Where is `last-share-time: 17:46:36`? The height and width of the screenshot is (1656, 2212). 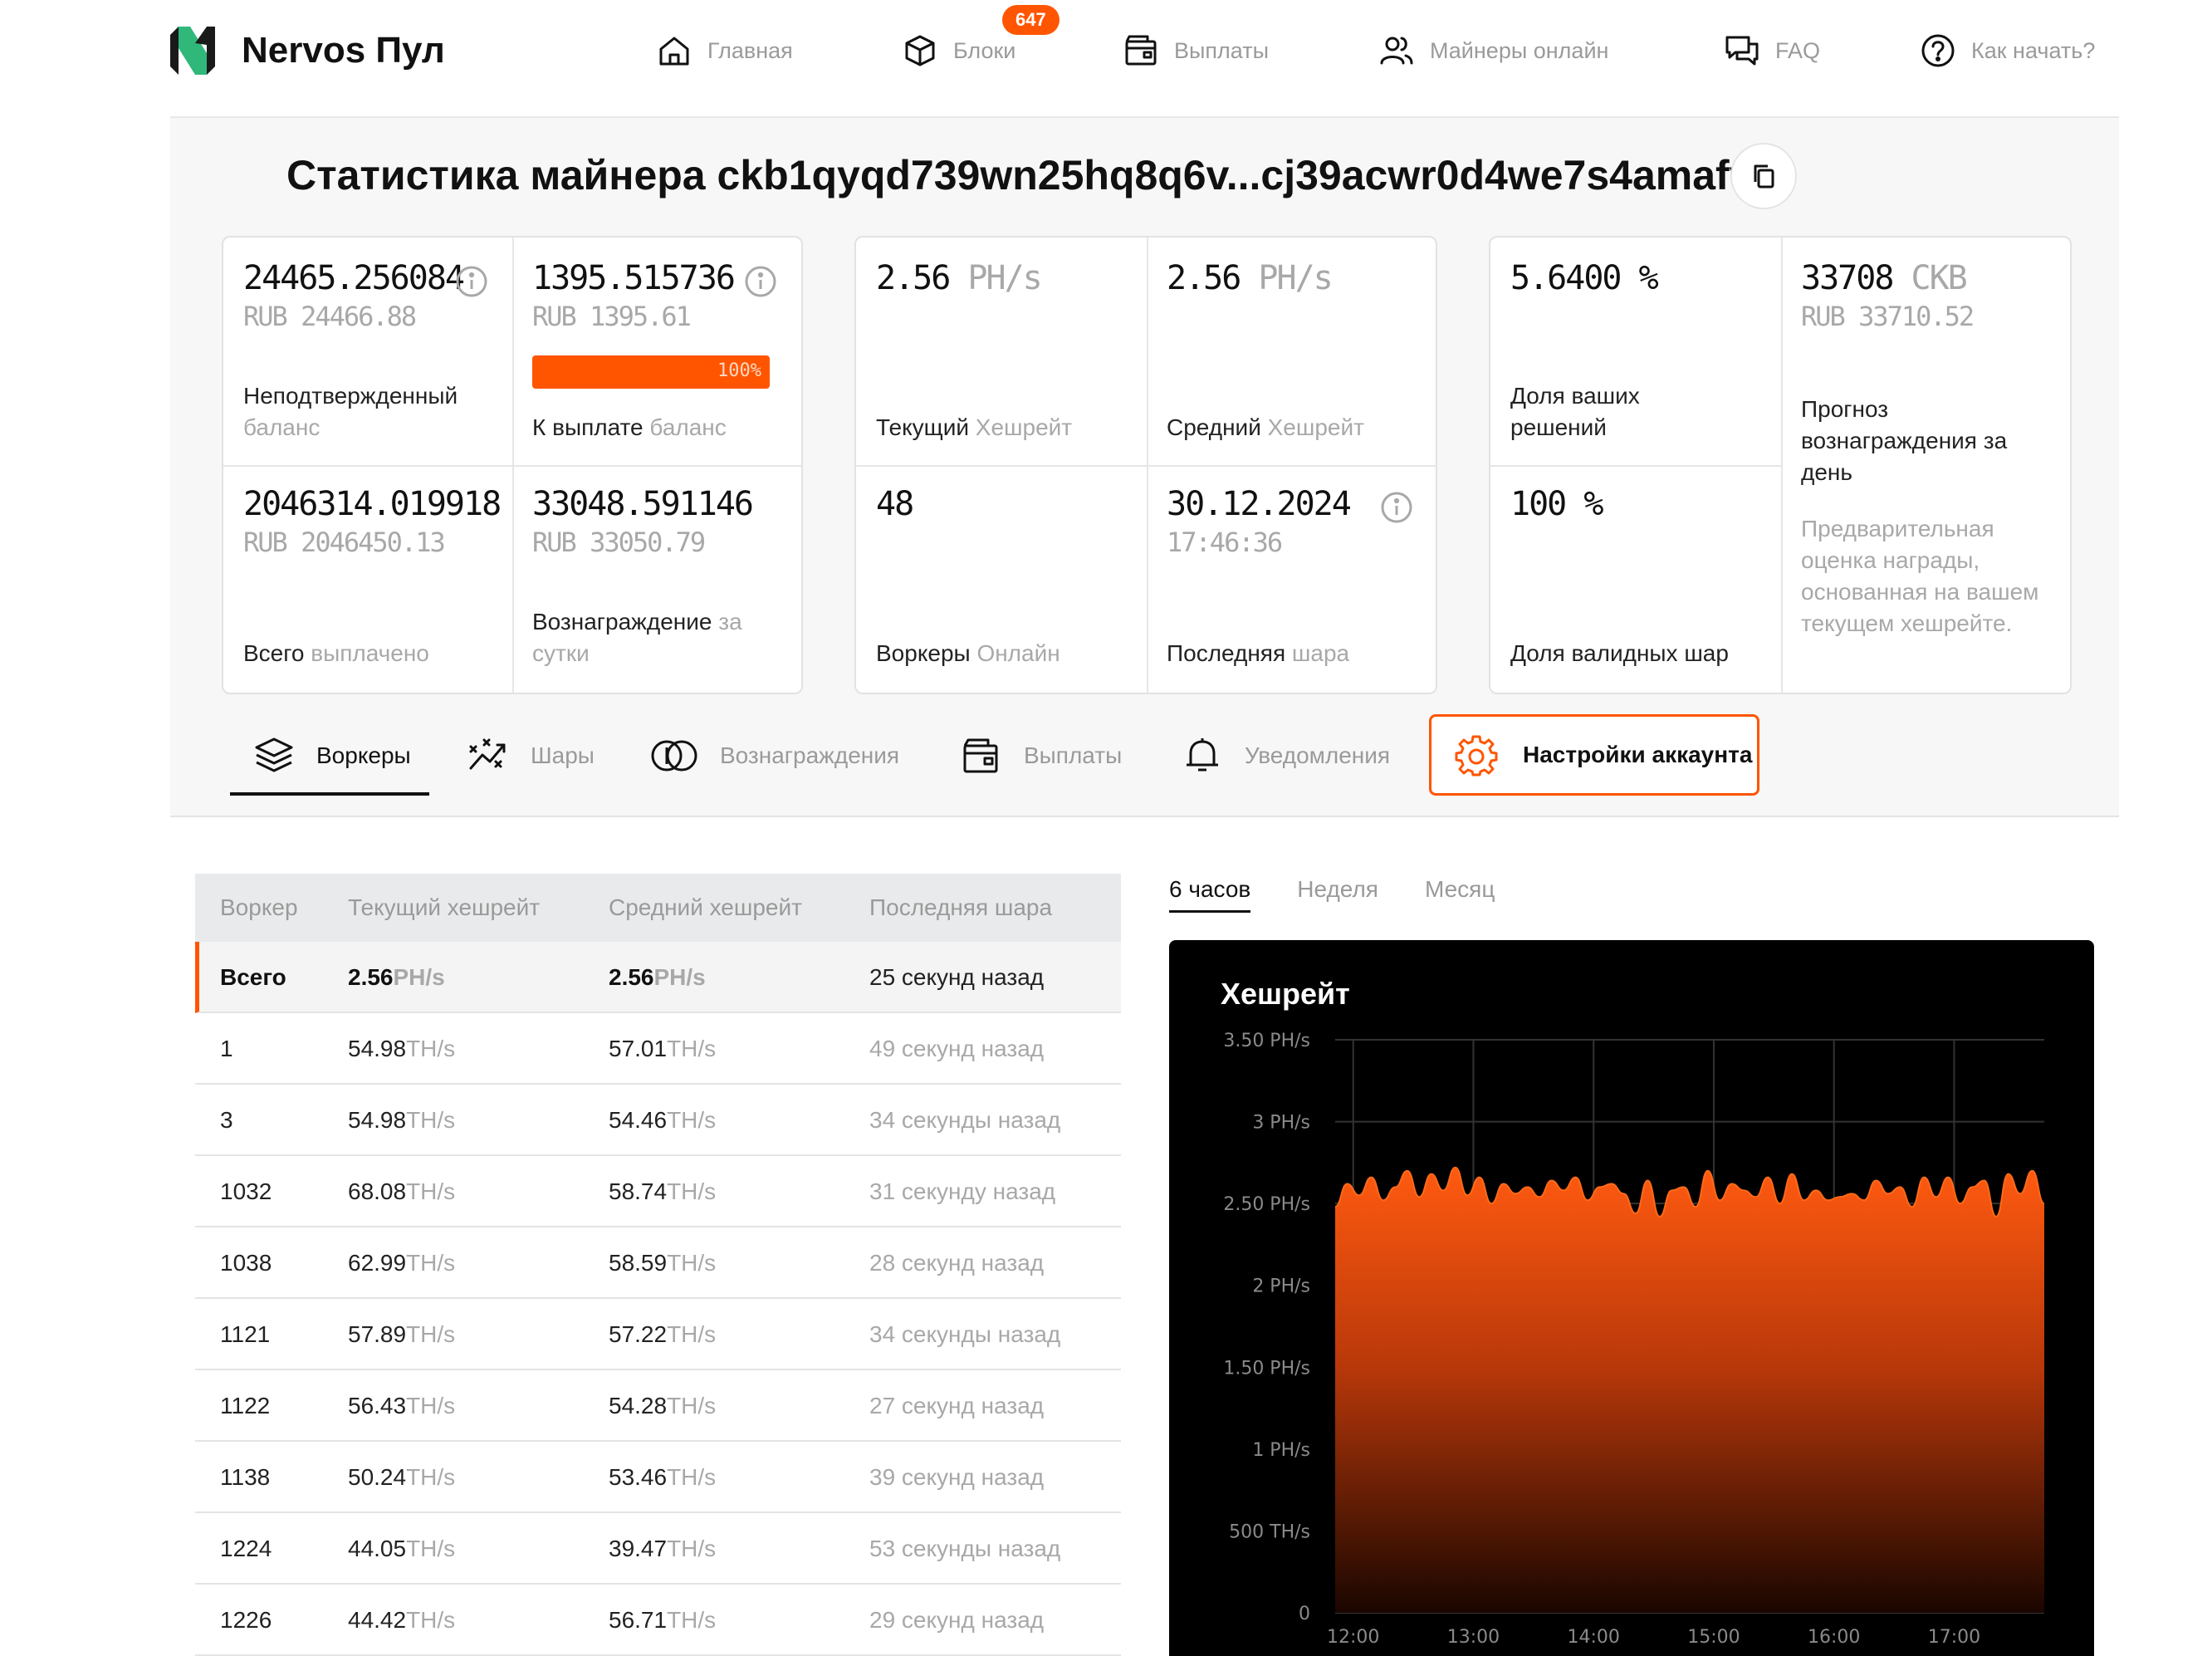 last-share-time: 17:46:36 is located at coordinates (1225, 542).